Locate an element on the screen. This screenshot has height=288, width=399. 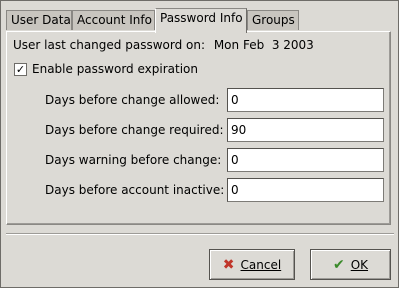
days-before-change-allowed-label: Days before change allowed: is located at coordinates (132, 100).